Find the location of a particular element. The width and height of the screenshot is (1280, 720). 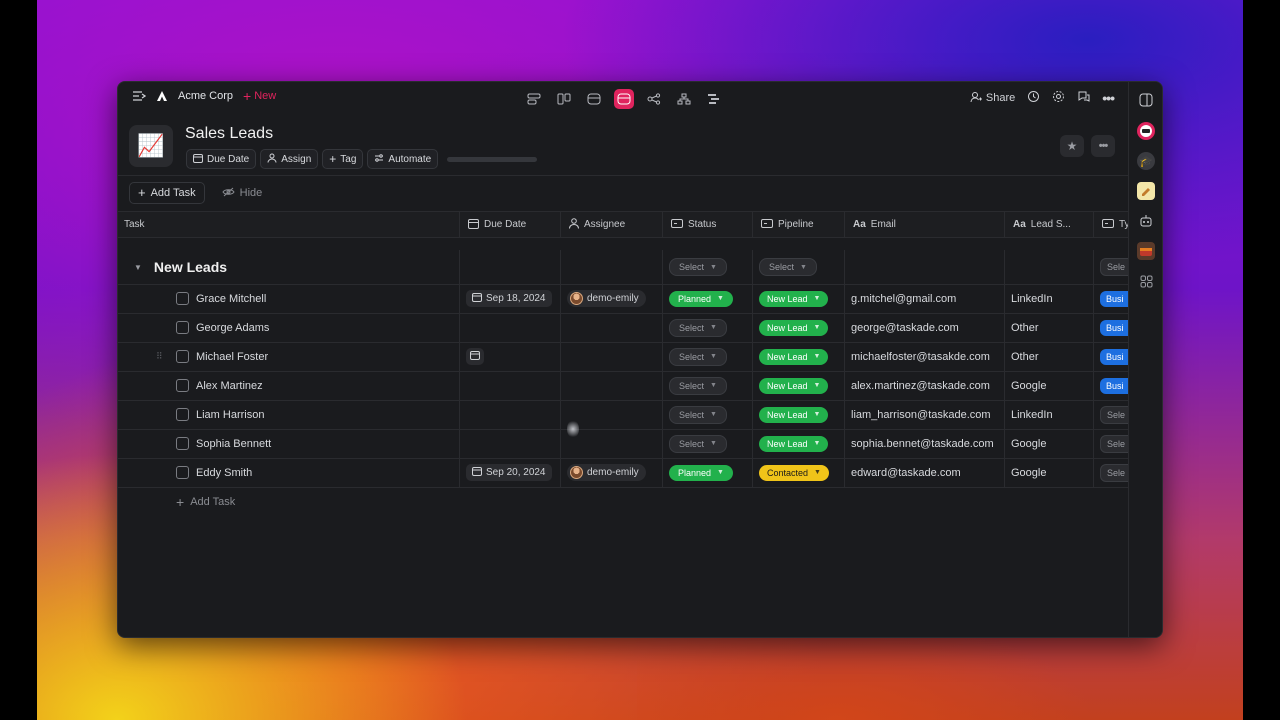

task-name: Alex Martinez is located at coordinates (229, 386).